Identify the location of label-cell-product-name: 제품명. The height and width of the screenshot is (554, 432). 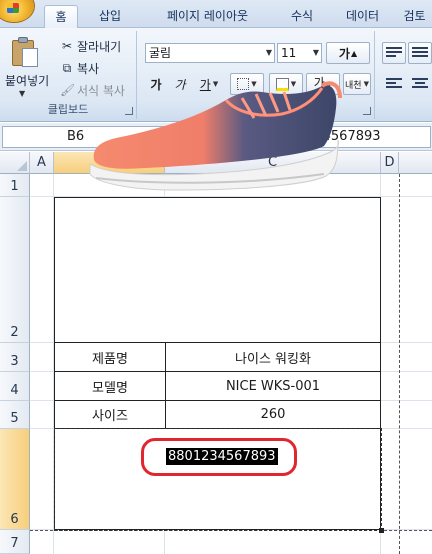
(110, 357).